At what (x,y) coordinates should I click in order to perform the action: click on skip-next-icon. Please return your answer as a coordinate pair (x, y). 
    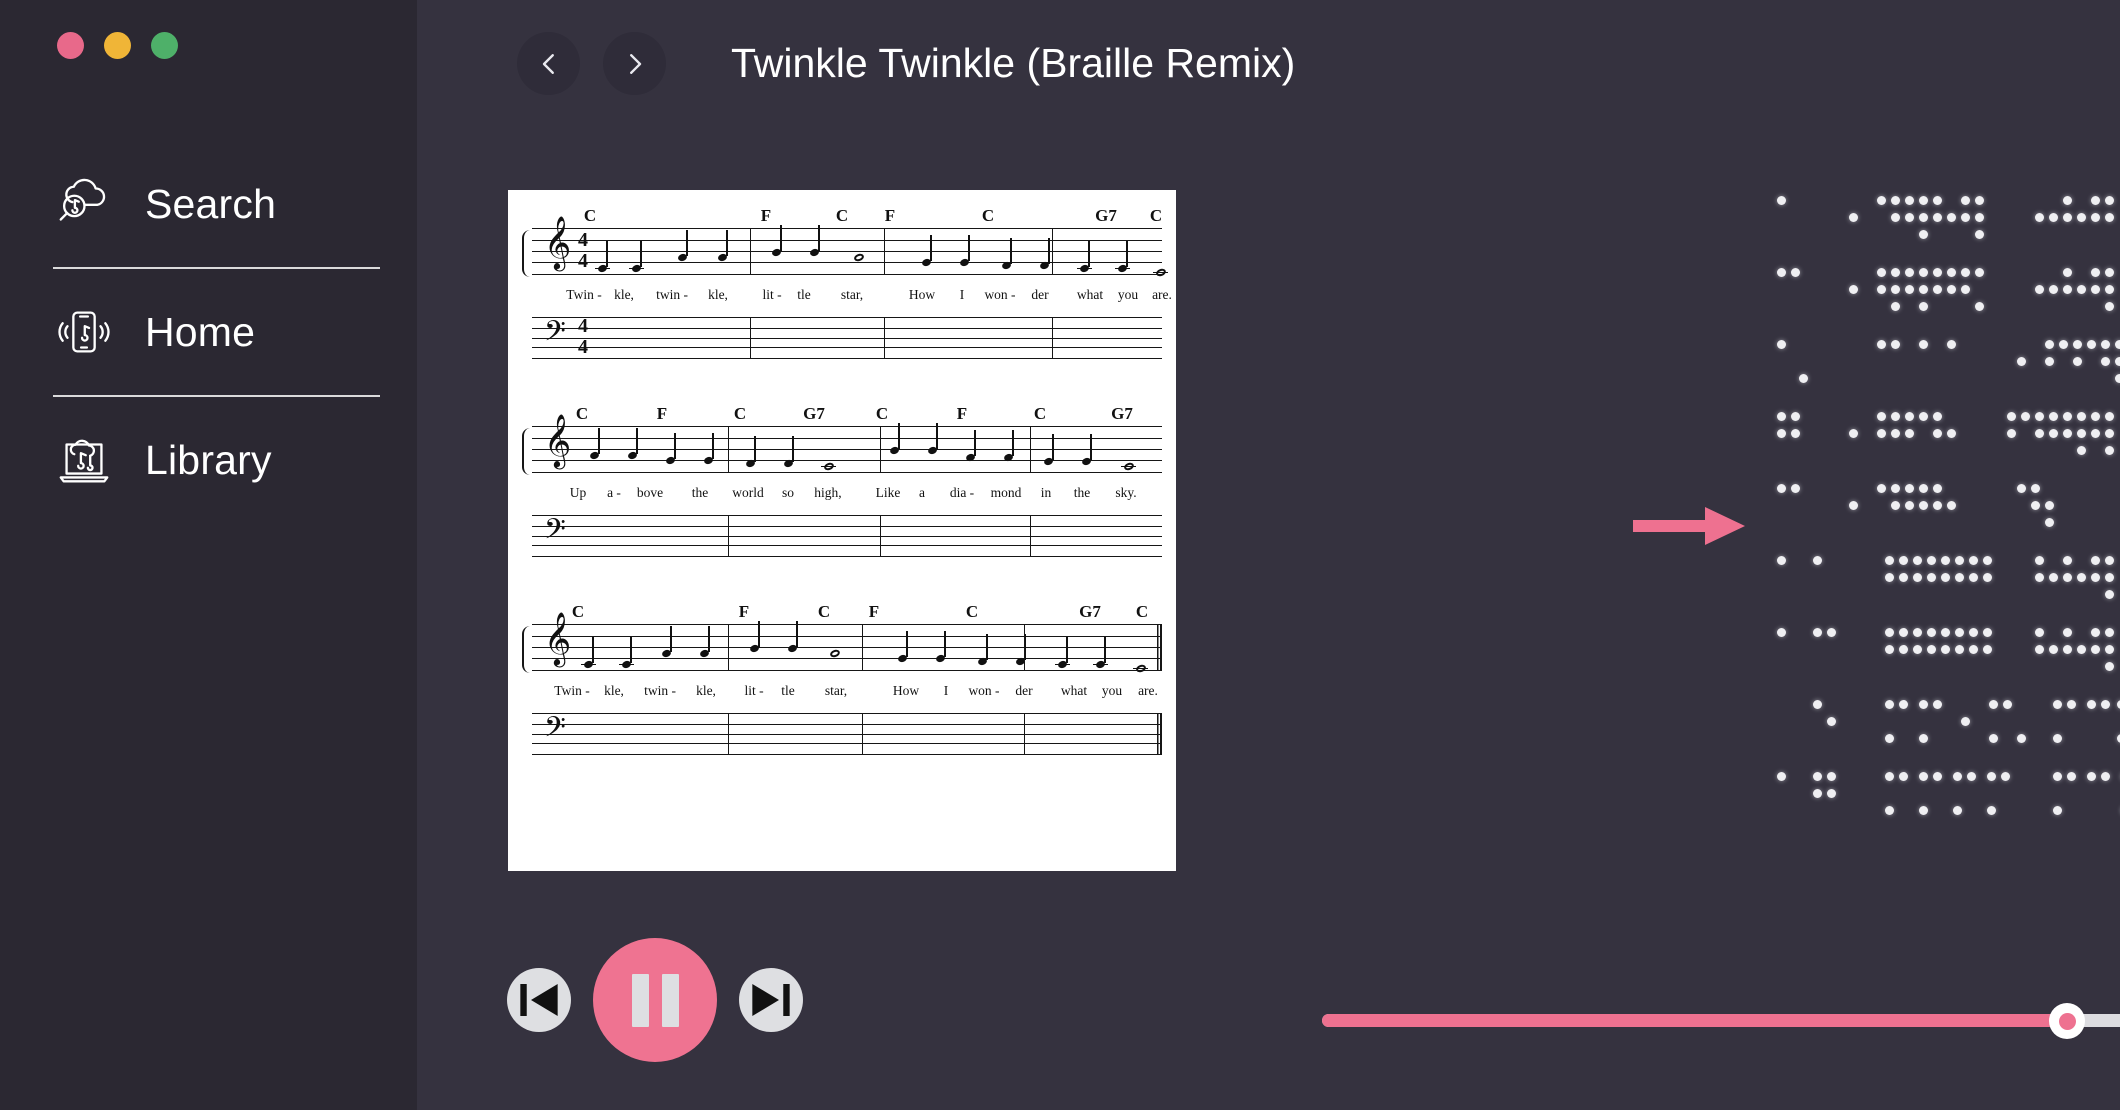
    Looking at the image, I should click on (771, 1000).